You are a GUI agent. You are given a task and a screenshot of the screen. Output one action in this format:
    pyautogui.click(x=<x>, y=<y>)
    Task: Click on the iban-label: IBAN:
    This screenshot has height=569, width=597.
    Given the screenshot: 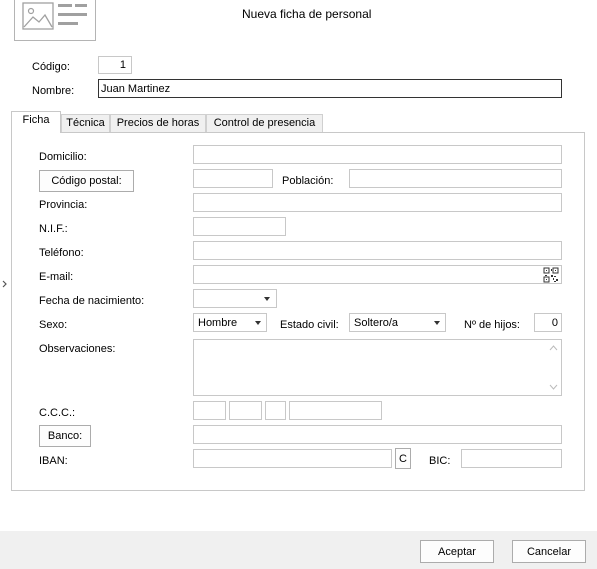 What is the action you would take?
    pyautogui.click(x=53, y=461)
    